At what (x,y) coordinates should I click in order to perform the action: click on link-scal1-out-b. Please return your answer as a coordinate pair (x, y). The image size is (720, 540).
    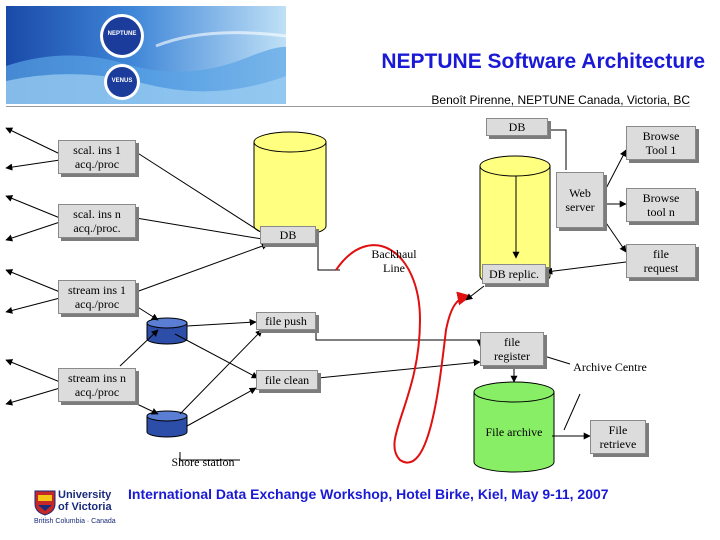
    Looking at the image, I should click on (33, 165).